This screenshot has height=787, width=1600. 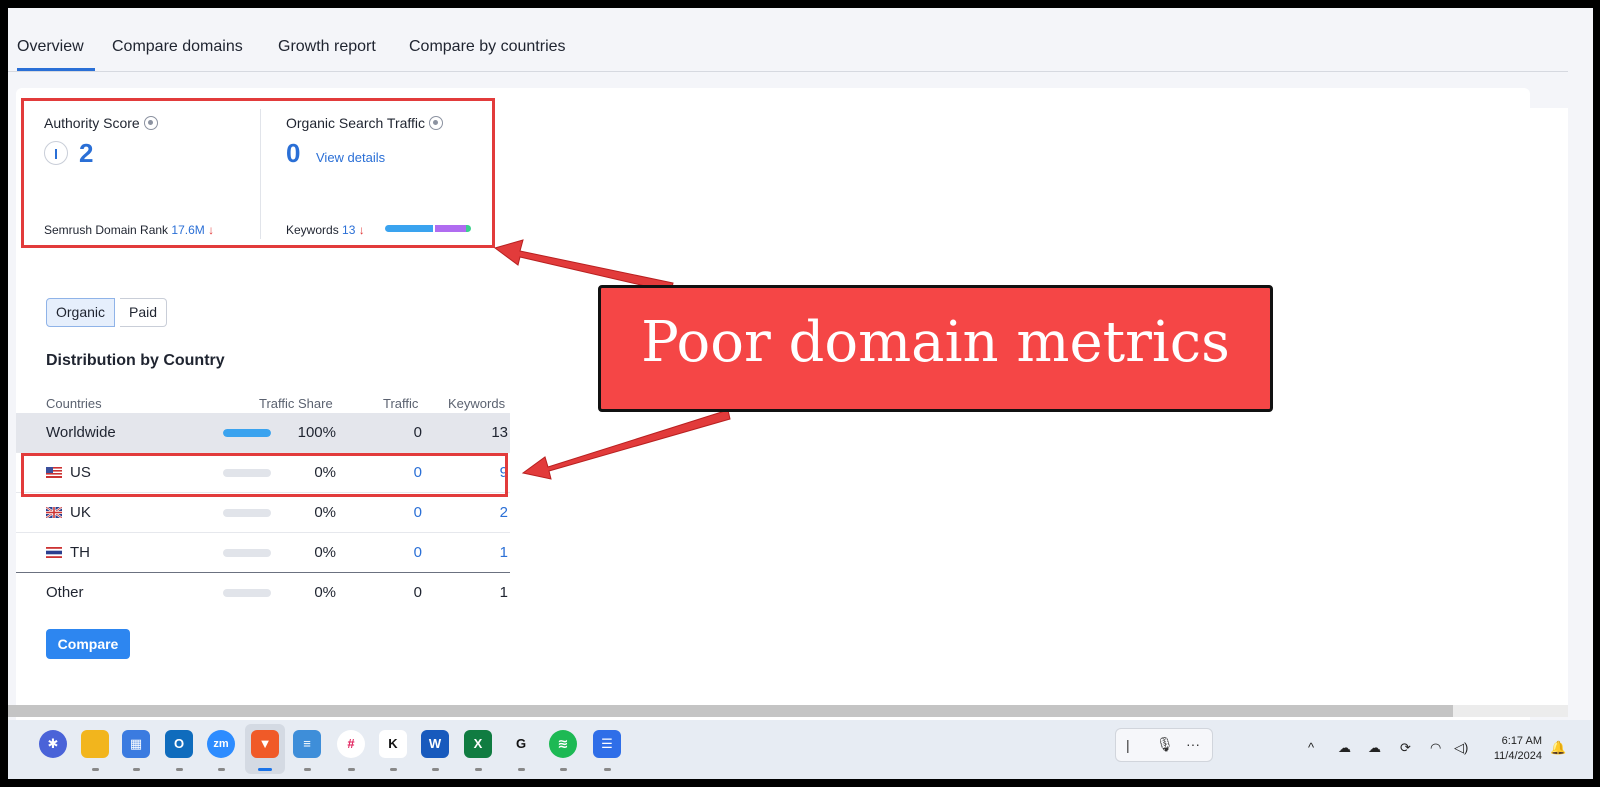 I want to click on col-traffic: Traffic, so click(x=401, y=403).